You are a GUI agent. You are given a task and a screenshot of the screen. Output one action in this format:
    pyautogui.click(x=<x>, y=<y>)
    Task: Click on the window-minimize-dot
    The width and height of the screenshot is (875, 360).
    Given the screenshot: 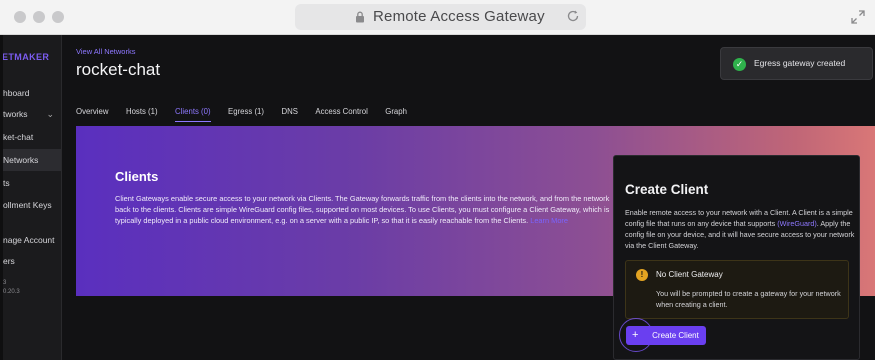 What is the action you would take?
    pyautogui.click(x=39, y=17)
    